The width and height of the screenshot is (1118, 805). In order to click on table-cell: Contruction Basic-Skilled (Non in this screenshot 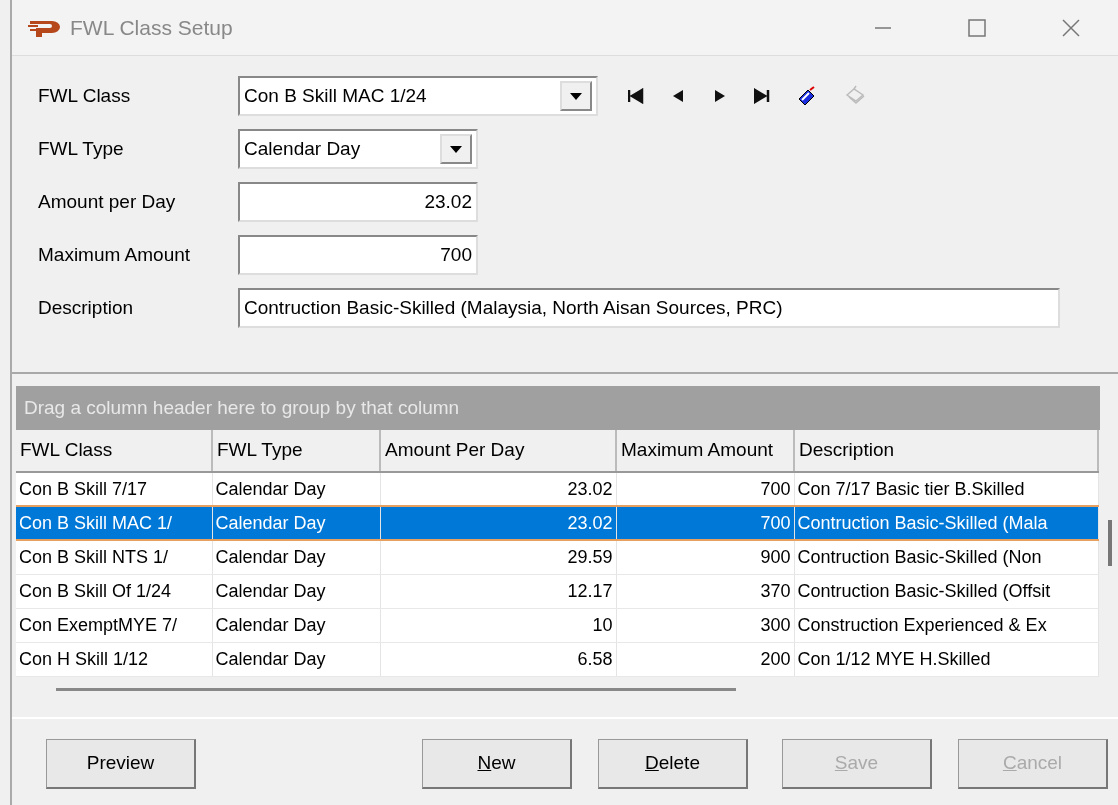, I will do `click(946, 557)`.